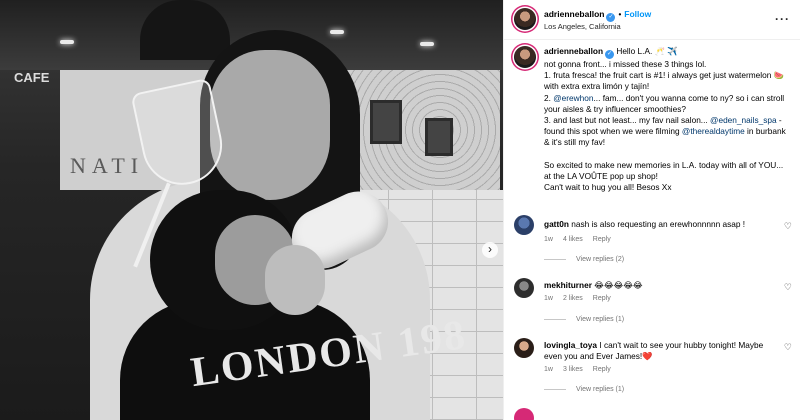 Image resolution: width=800 pixels, height=420 pixels. I want to click on caption-line: Can't wait to hug you all! Besos Xx, so click(608, 187).